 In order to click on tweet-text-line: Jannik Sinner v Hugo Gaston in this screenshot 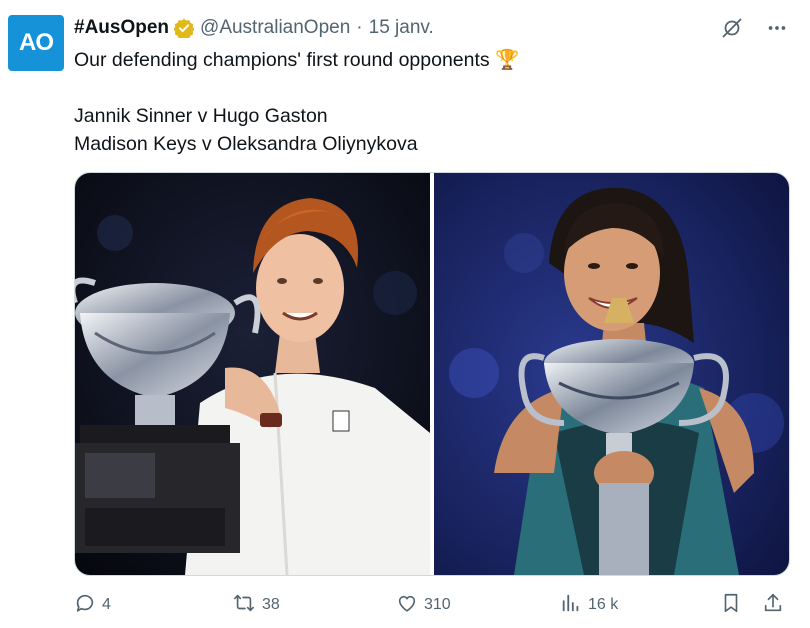, I will do `click(201, 116)`.